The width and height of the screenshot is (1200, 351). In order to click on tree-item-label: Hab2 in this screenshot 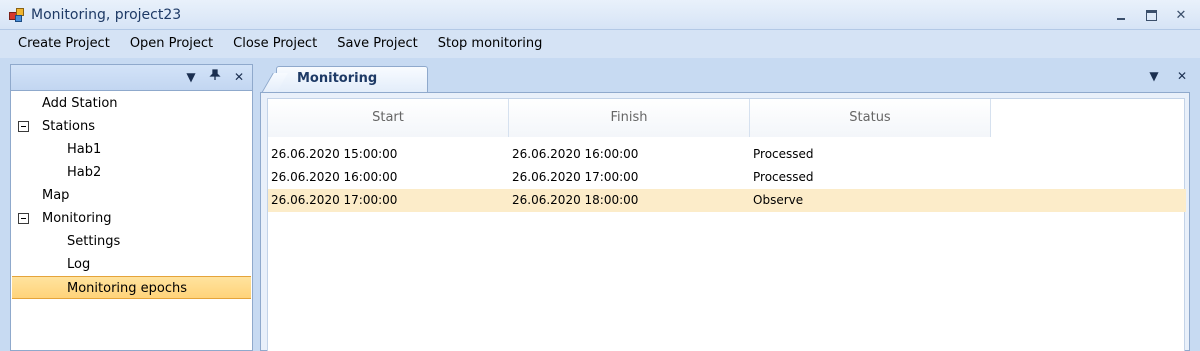, I will do `click(84, 172)`.